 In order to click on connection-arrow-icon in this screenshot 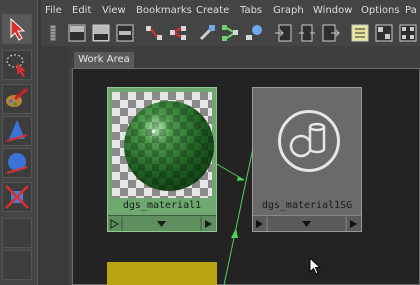, I will do `click(234, 233)`.